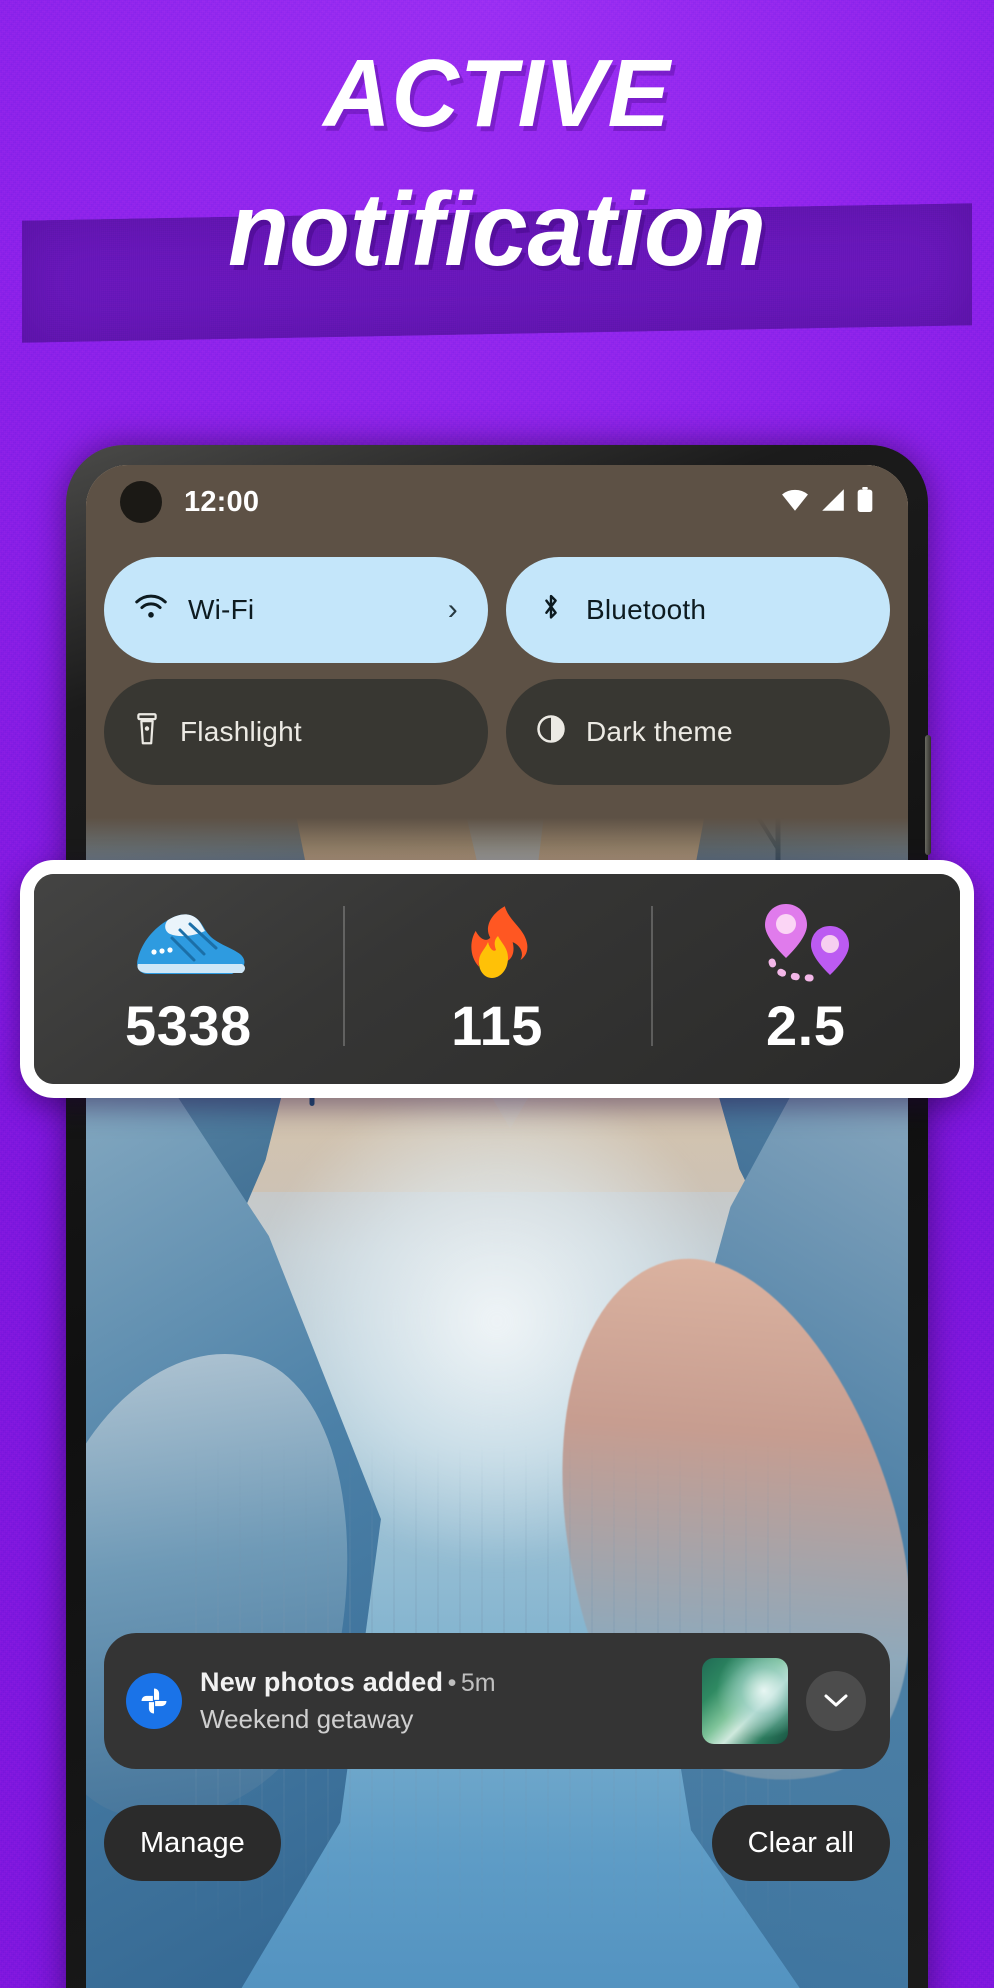  I want to click on battery-icon, so click(865, 502).